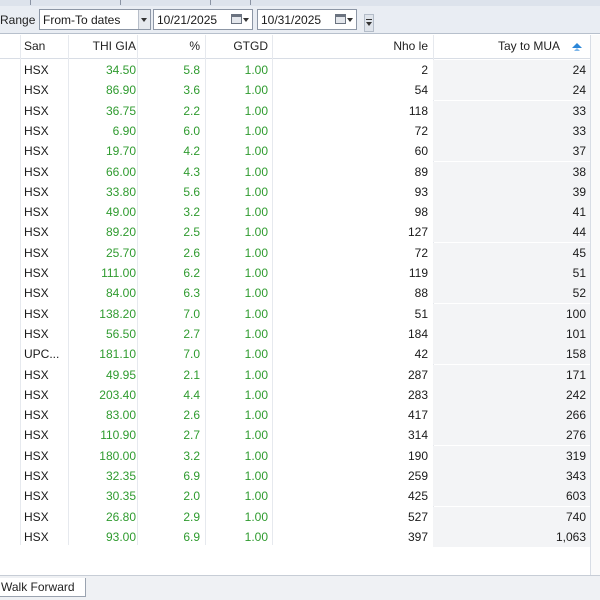 Image resolution: width=600 pixels, height=600 pixels. I want to click on cell-nho-le: 417, so click(417, 415).